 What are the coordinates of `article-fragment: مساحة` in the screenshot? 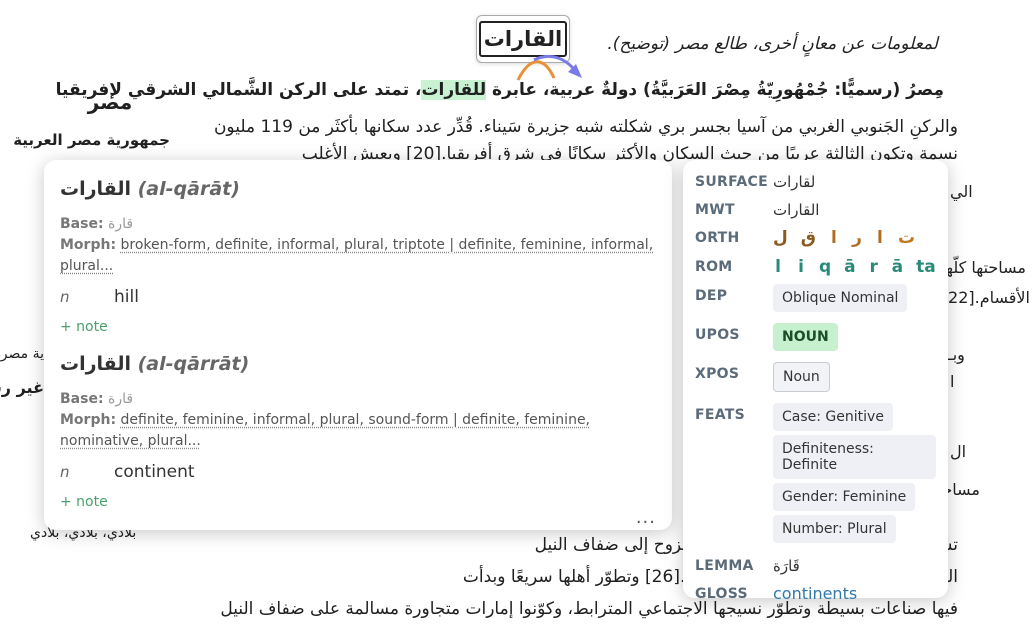 It's located at (956, 489).